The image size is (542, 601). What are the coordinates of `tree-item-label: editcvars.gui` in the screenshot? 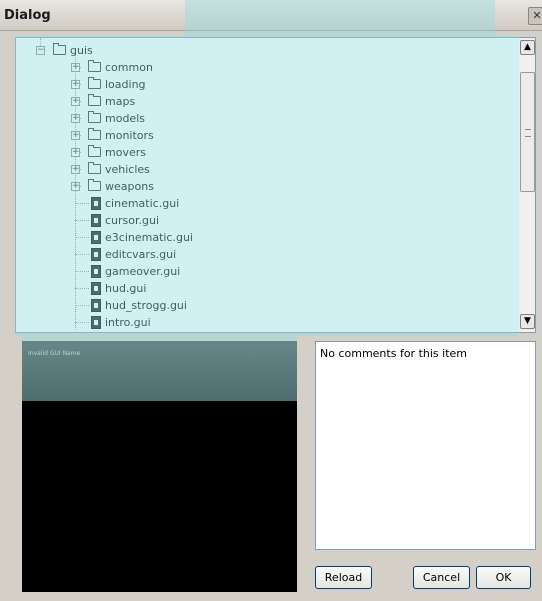 It's located at (141, 254).